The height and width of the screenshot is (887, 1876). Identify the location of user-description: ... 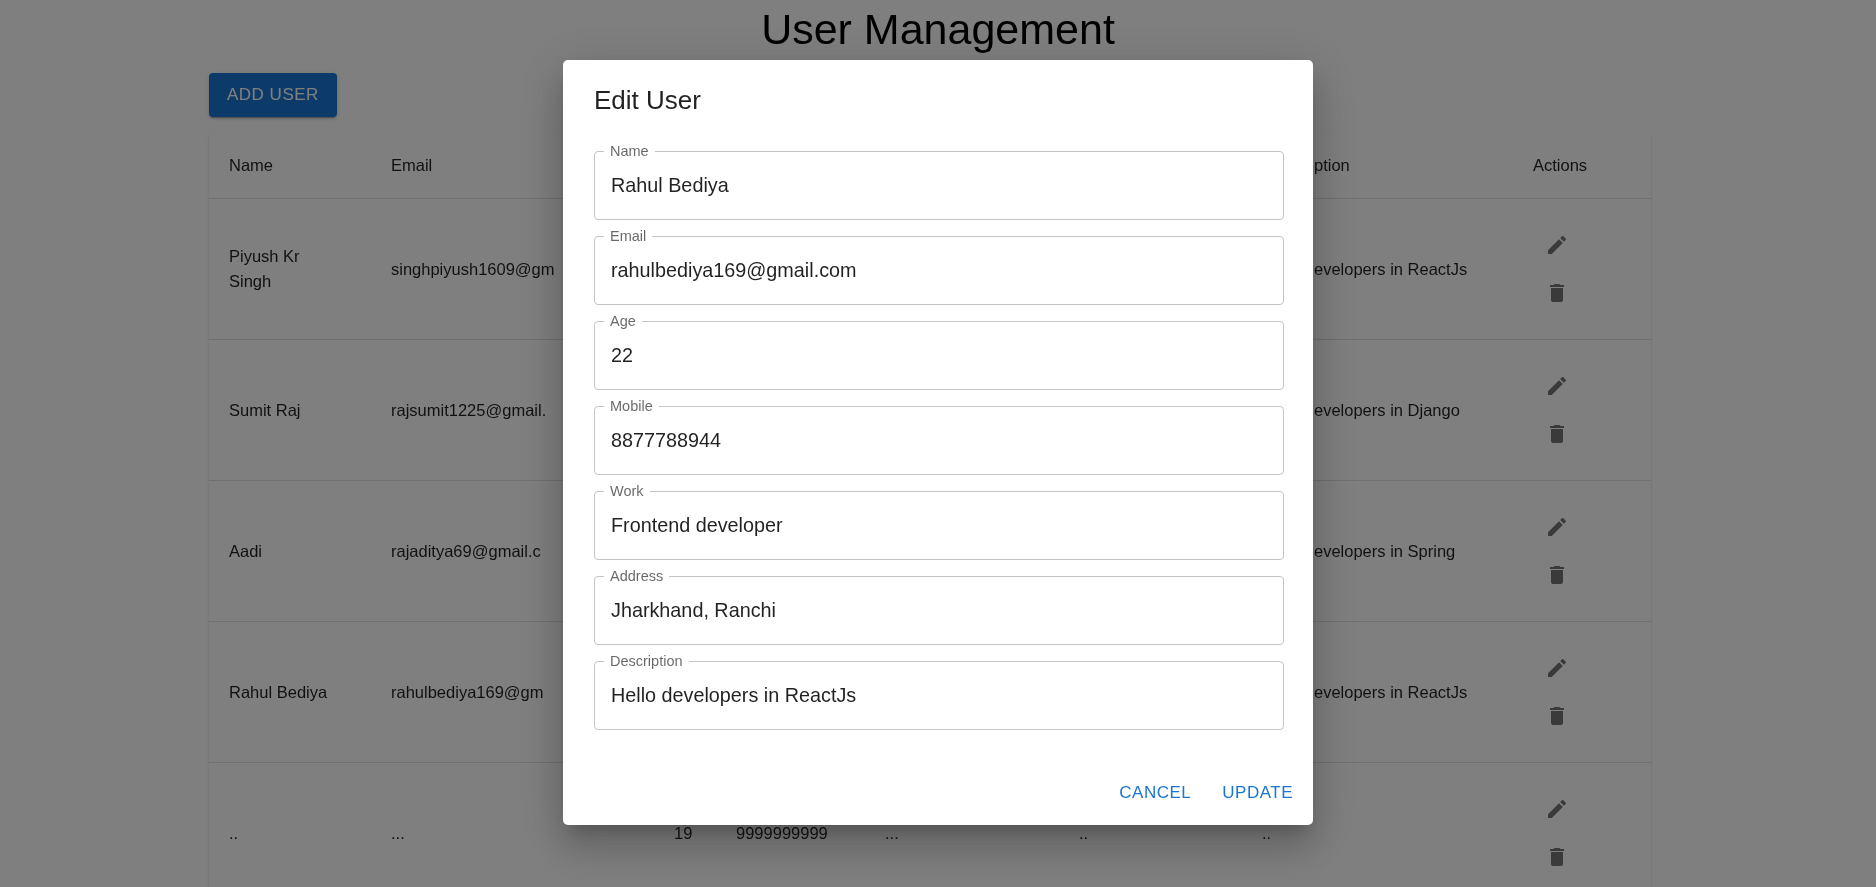
(1267, 832).